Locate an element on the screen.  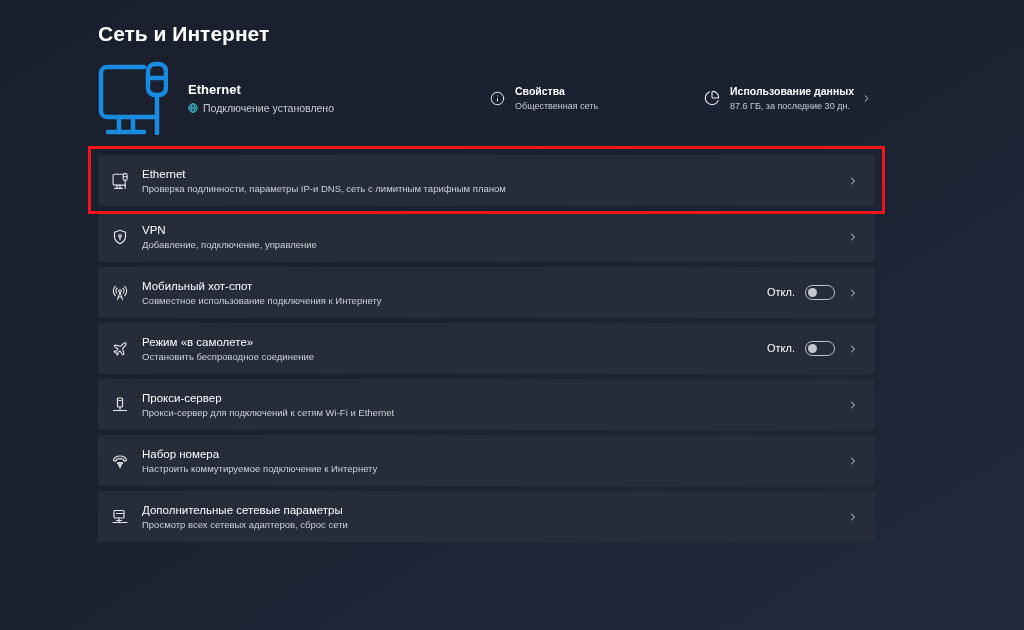
settings-card: Ethernet Проверка подлинности, параметры IP-и DNS, сеть с лимитным тарифным планом is located at coordinates (486, 180).